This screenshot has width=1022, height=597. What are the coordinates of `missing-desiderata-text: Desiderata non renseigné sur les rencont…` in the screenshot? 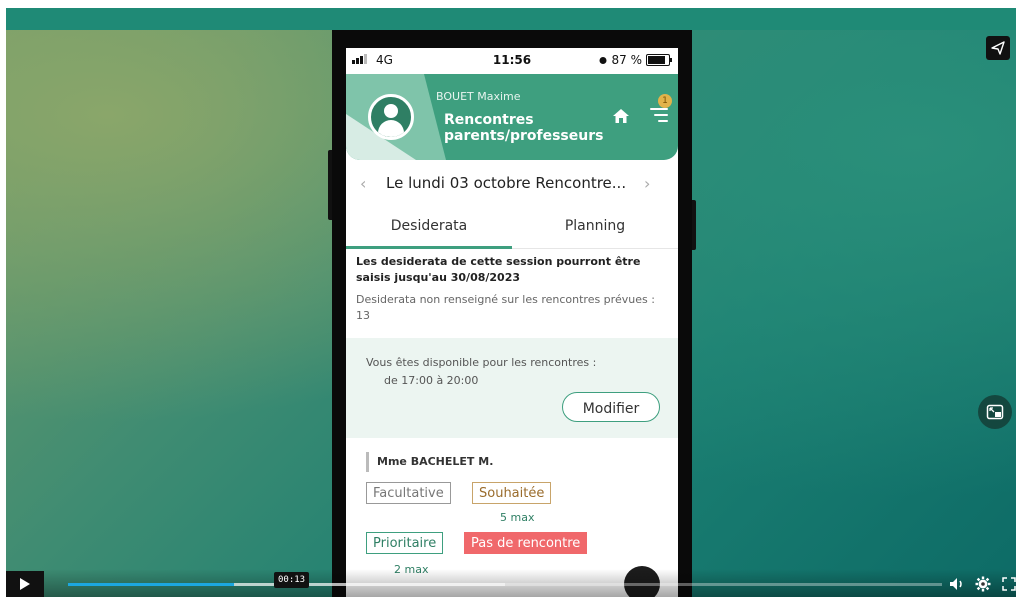 It's located at (505, 307).